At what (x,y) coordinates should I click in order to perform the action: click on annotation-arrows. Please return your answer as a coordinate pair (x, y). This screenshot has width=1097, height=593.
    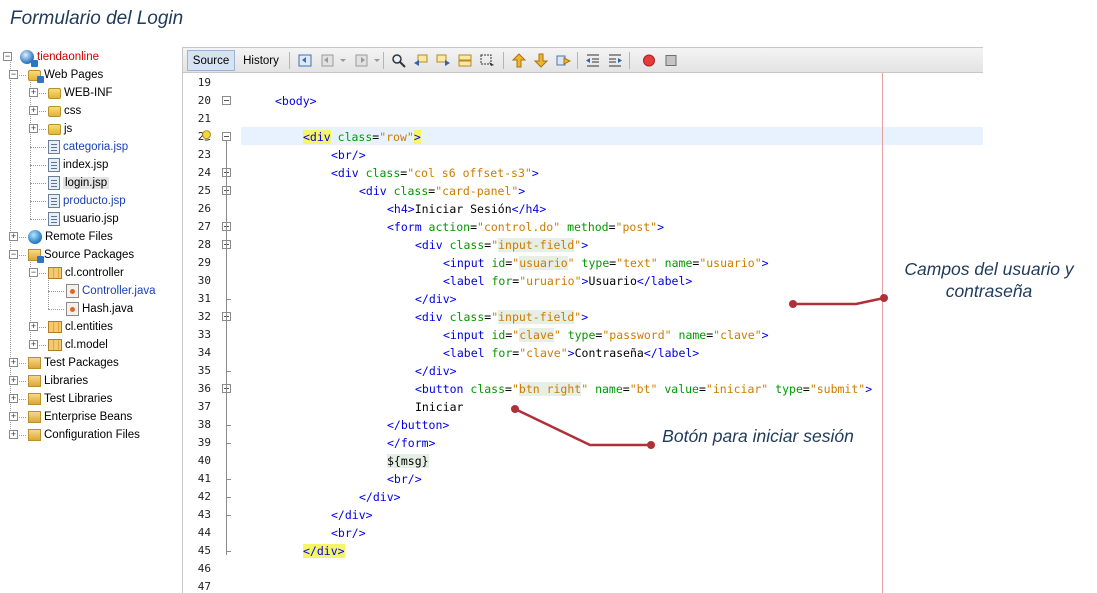
    Looking at the image, I should click on (699, 371).